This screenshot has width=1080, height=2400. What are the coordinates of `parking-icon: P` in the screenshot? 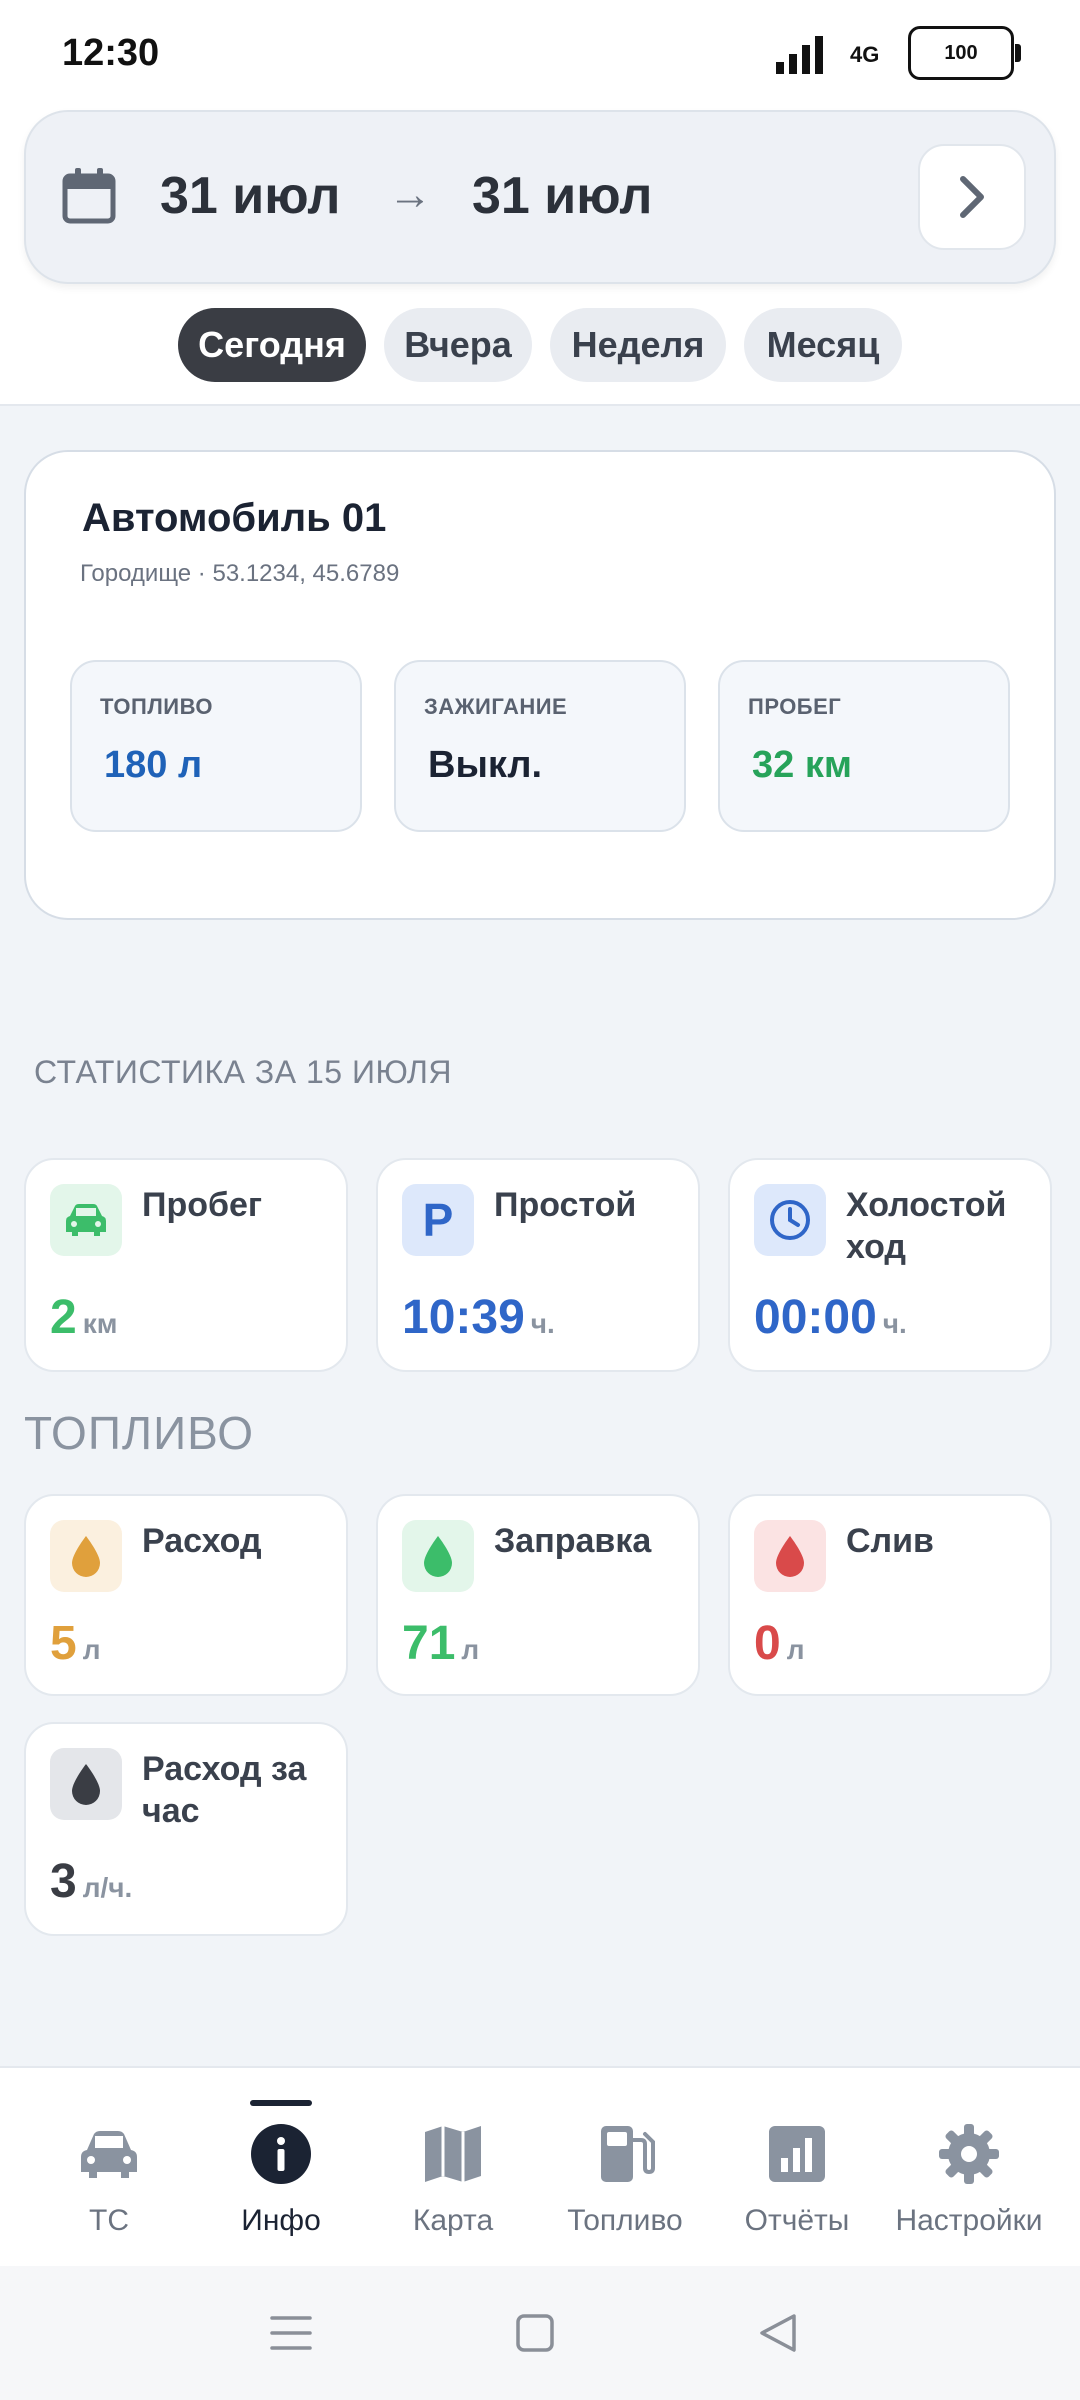 It's located at (438, 1220).